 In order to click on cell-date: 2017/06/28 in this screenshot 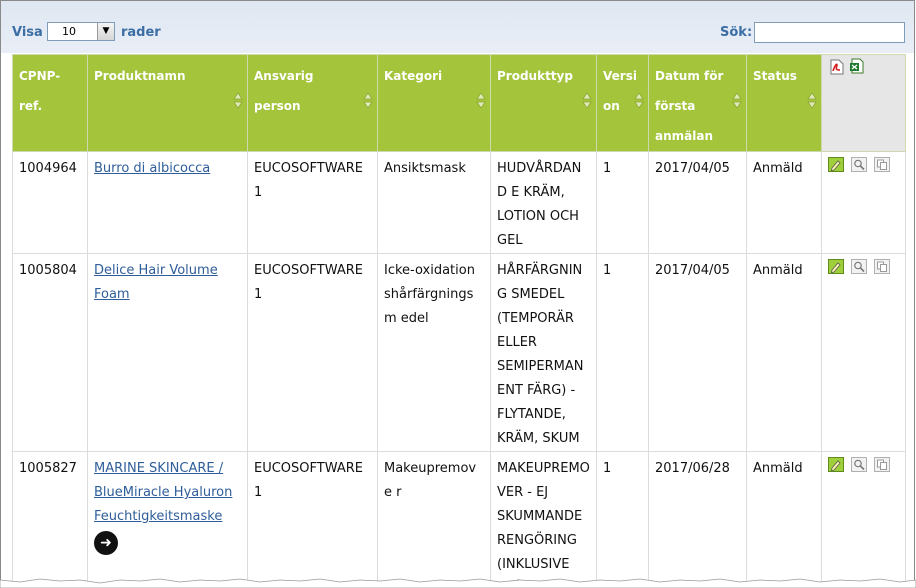, I will do `click(697, 518)`.